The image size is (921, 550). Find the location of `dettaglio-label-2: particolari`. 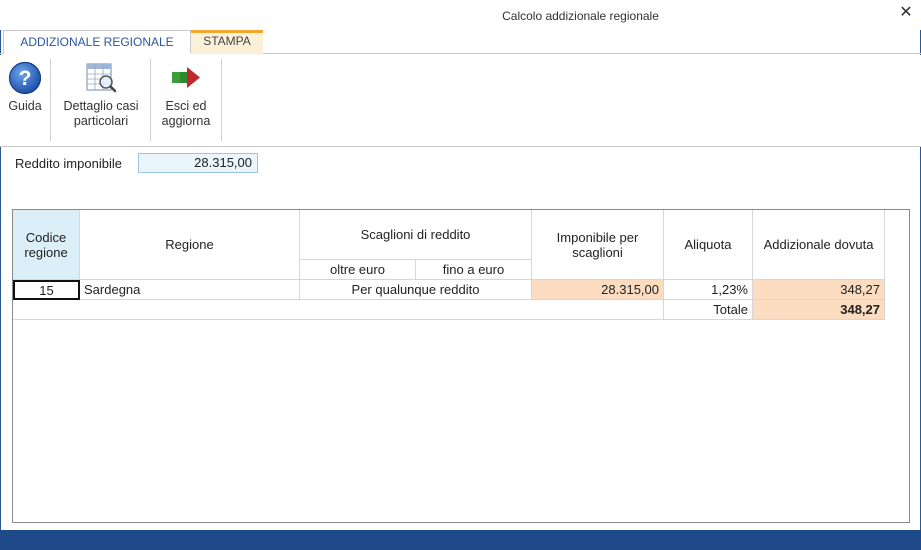

dettaglio-label-2: particolari is located at coordinates (101, 121).